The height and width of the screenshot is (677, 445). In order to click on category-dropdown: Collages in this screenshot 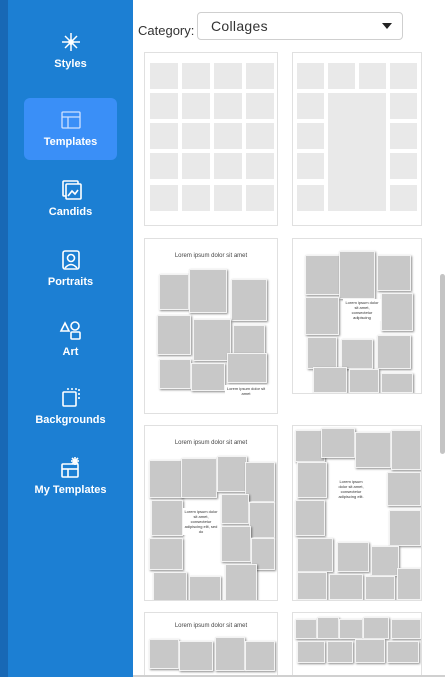, I will do `click(300, 26)`.